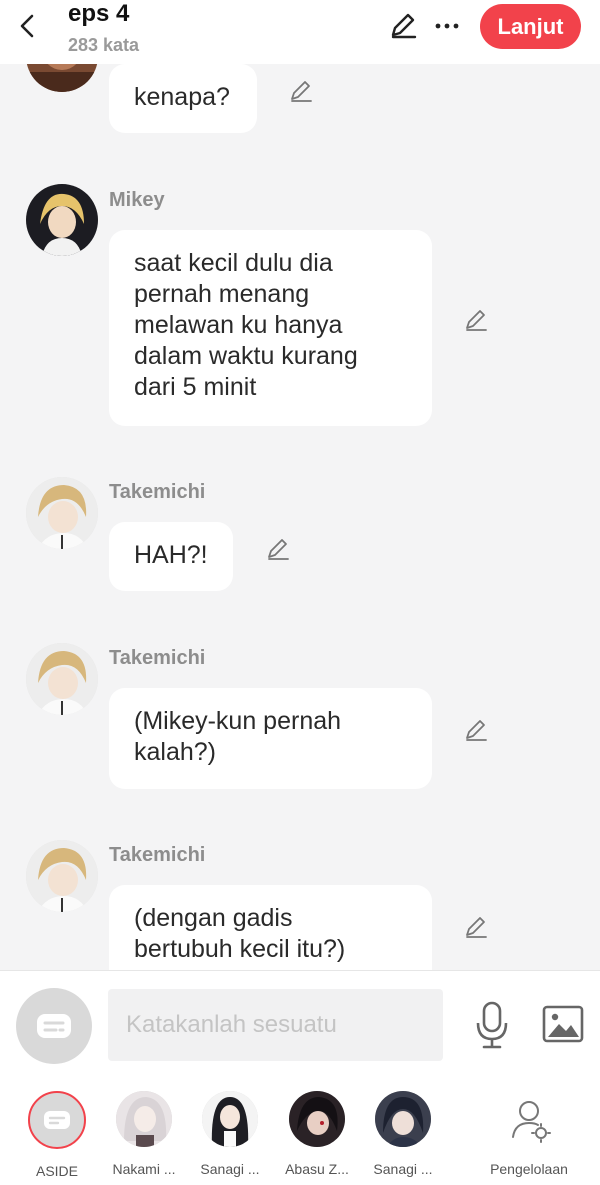  I want to click on speaker-name: Mikey, so click(137, 200).